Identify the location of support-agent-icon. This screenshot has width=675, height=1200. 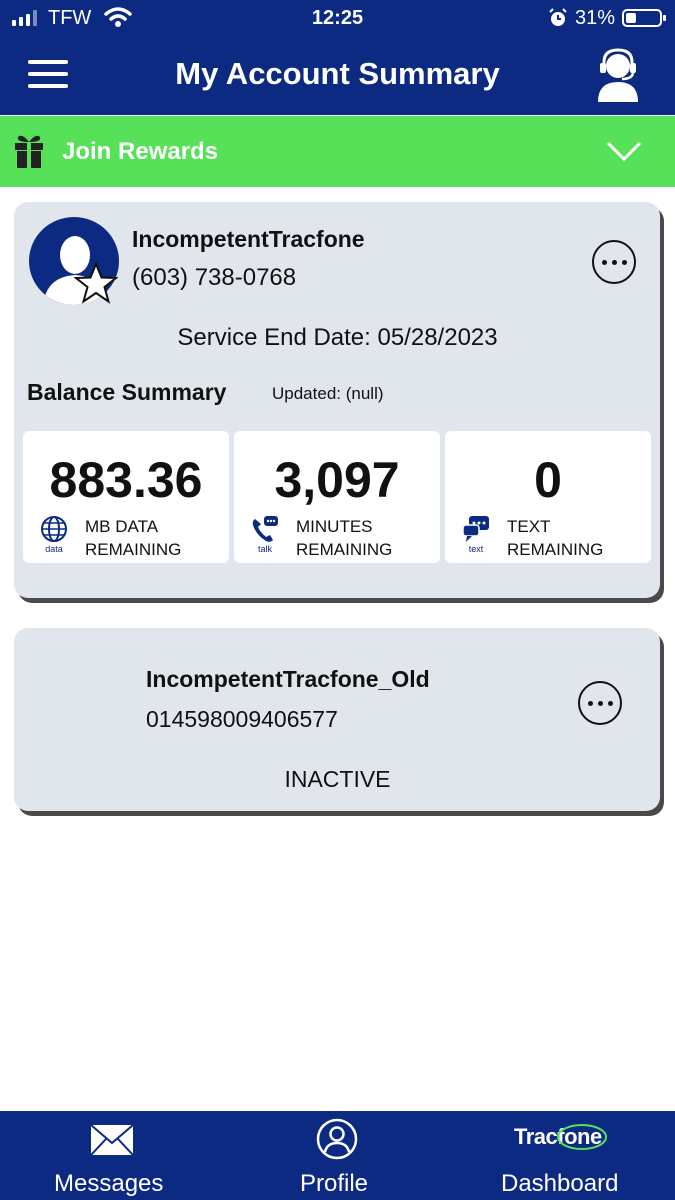
(618, 75).